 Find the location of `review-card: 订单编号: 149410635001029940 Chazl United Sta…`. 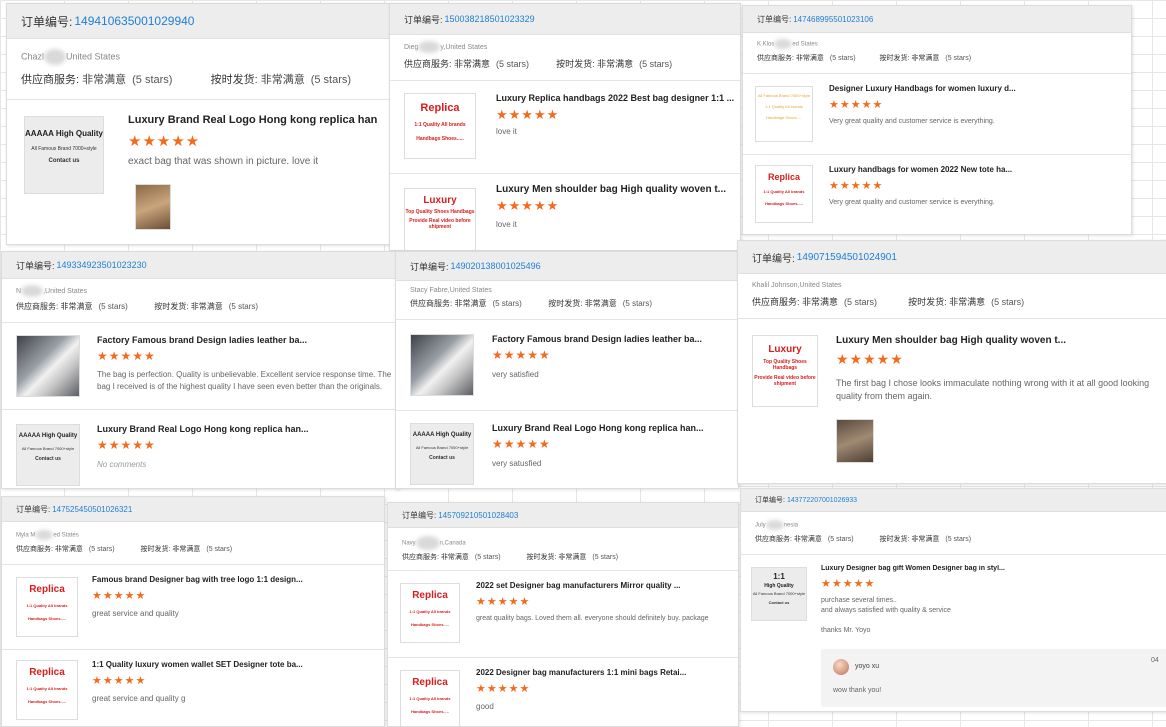

review-card: 订单编号: 149410635001029940 Chazl United Sta… is located at coordinates (199, 124).